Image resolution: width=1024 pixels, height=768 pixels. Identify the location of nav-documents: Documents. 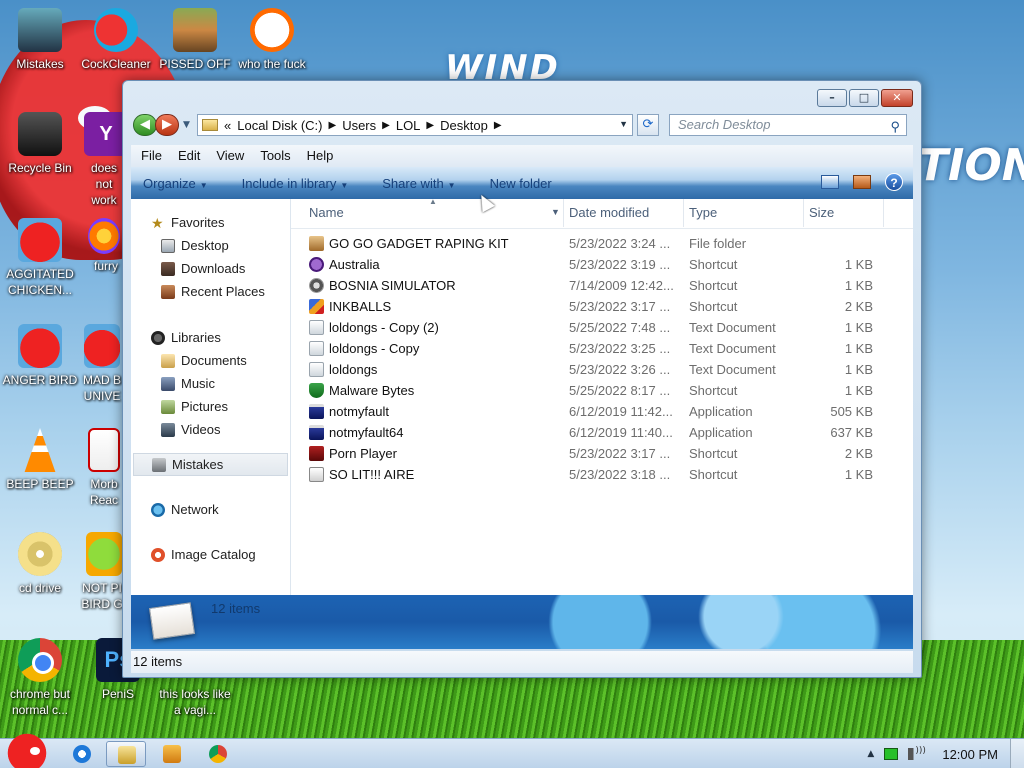
(210, 360).